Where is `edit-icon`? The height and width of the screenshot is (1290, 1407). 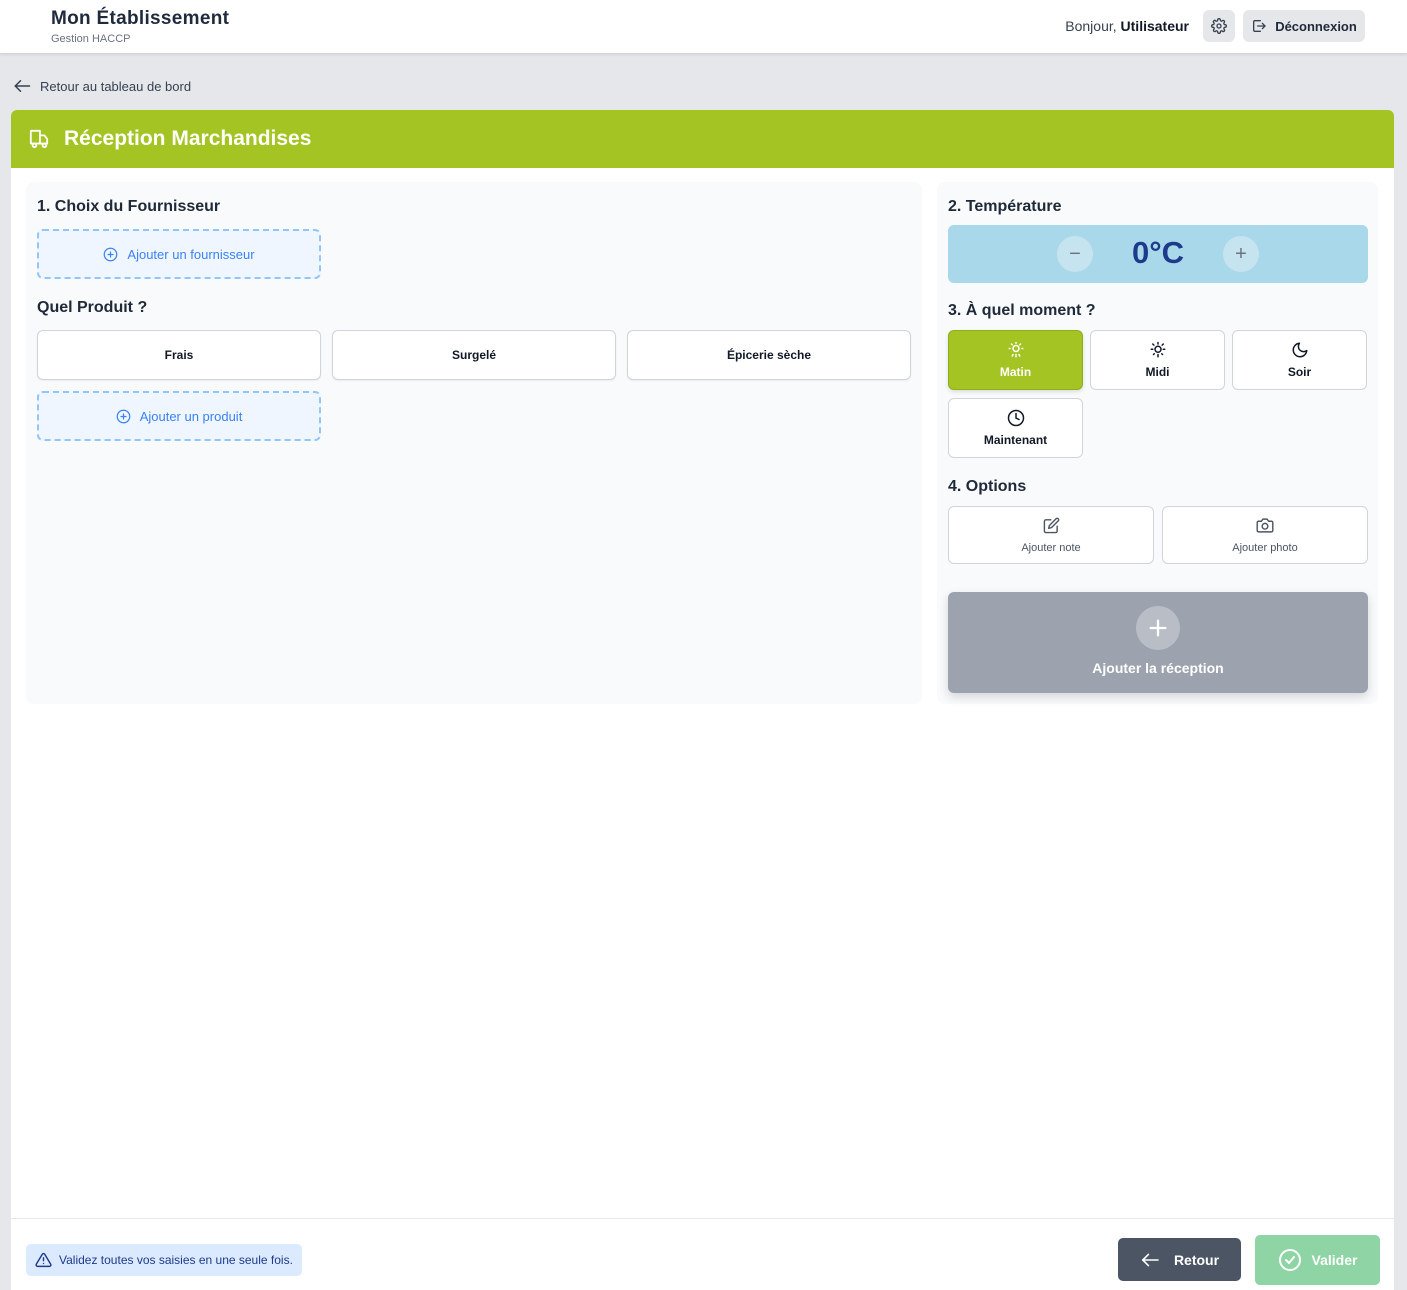 edit-icon is located at coordinates (1051, 525).